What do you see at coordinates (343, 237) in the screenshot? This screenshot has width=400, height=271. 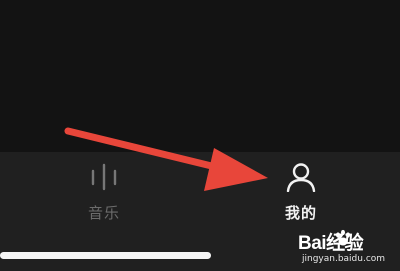 I see `paw-icon` at bounding box center [343, 237].